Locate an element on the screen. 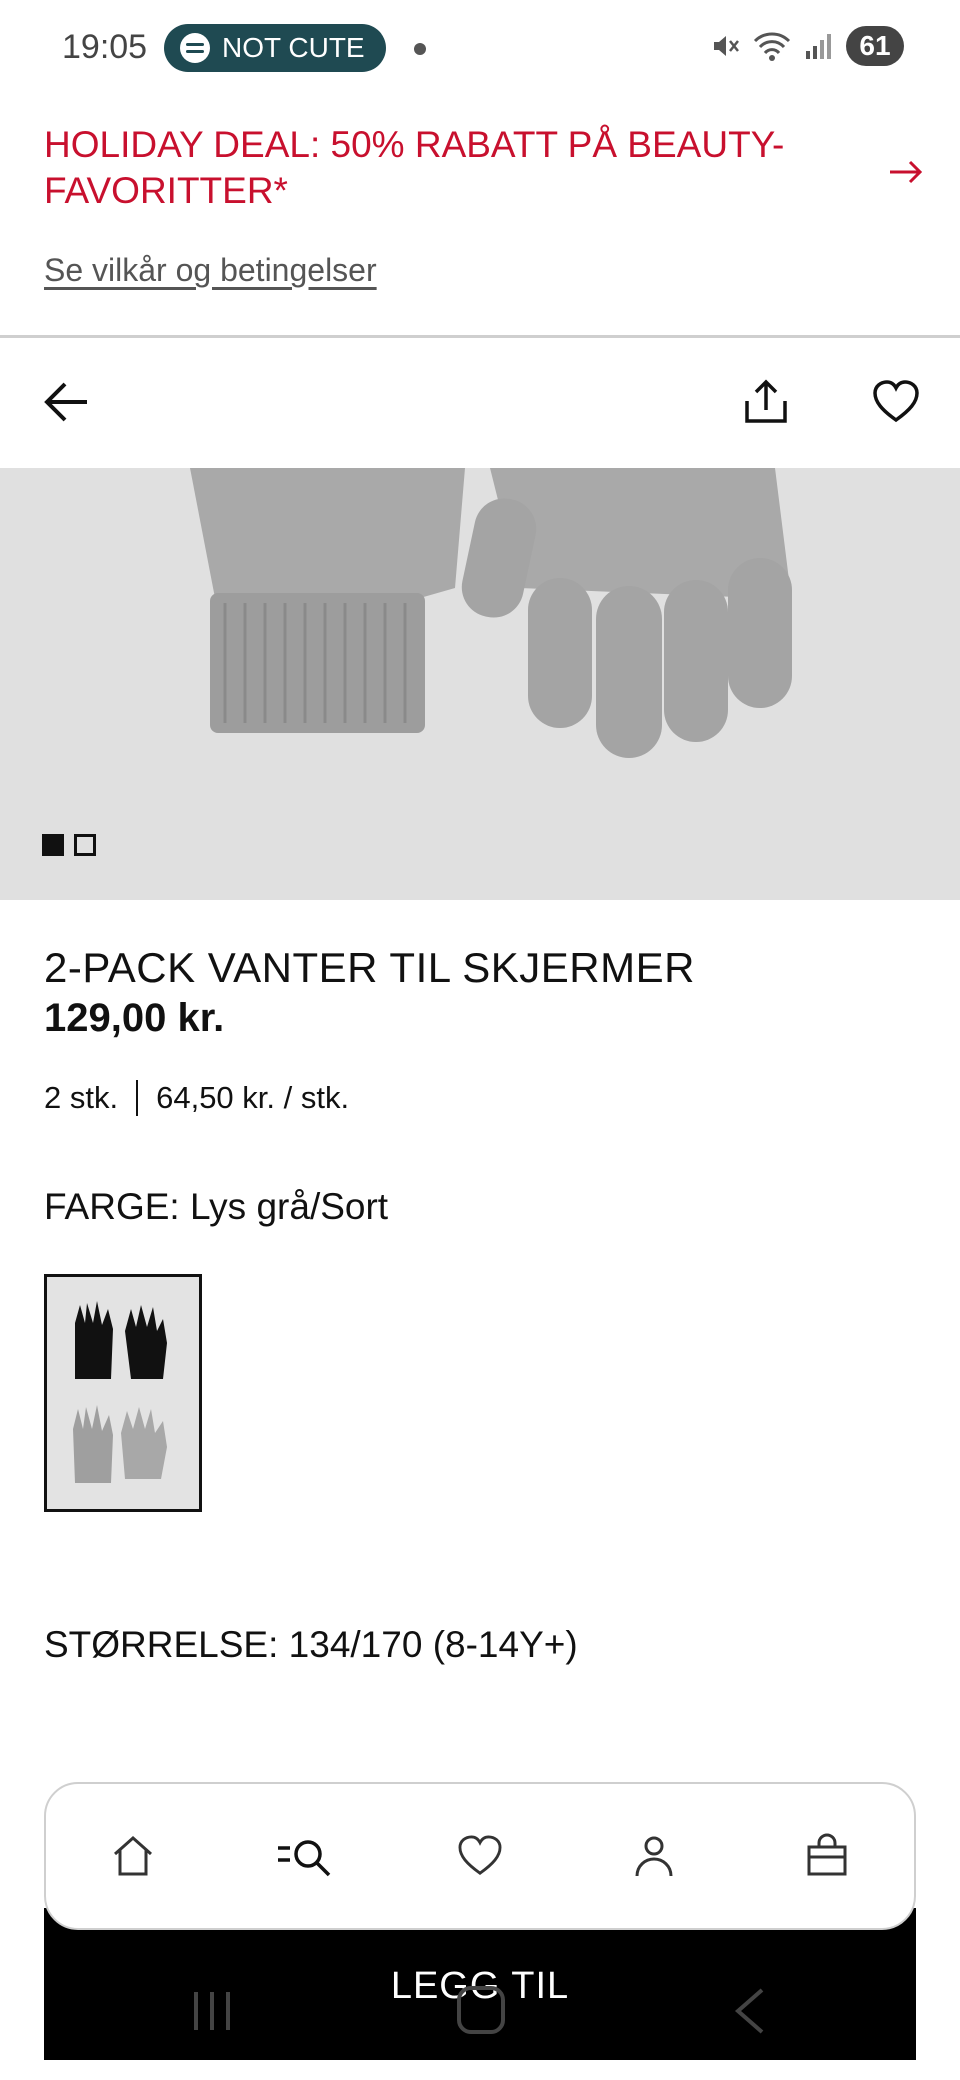 The width and height of the screenshot is (960, 2080). account-icon is located at coordinates (654, 1856).